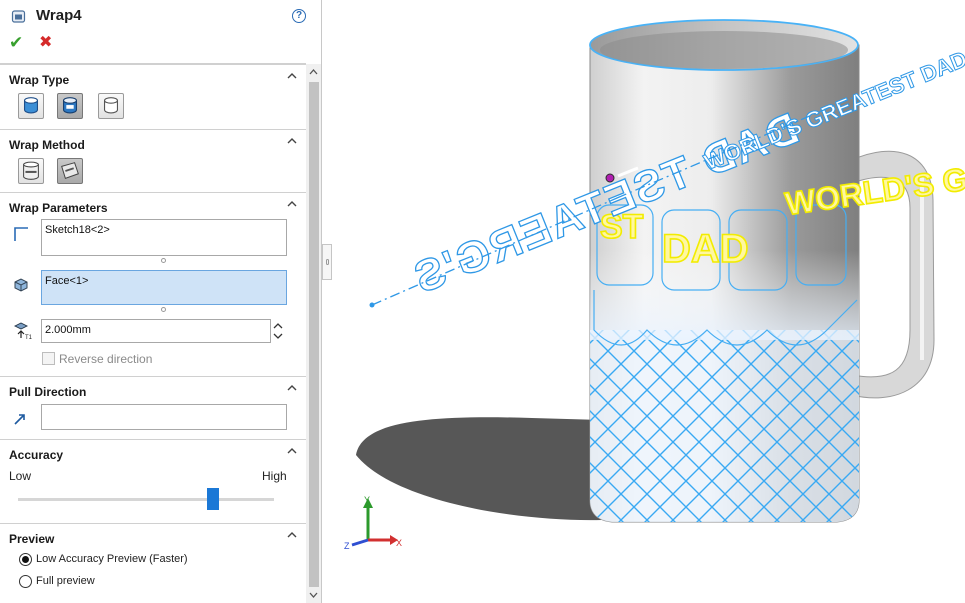 Image resolution: width=965 pixels, height=603 pixels. What do you see at coordinates (164, 237) in the screenshot?
I see `source-sketch-field: Sketch18<2>` at bounding box center [164, 237].